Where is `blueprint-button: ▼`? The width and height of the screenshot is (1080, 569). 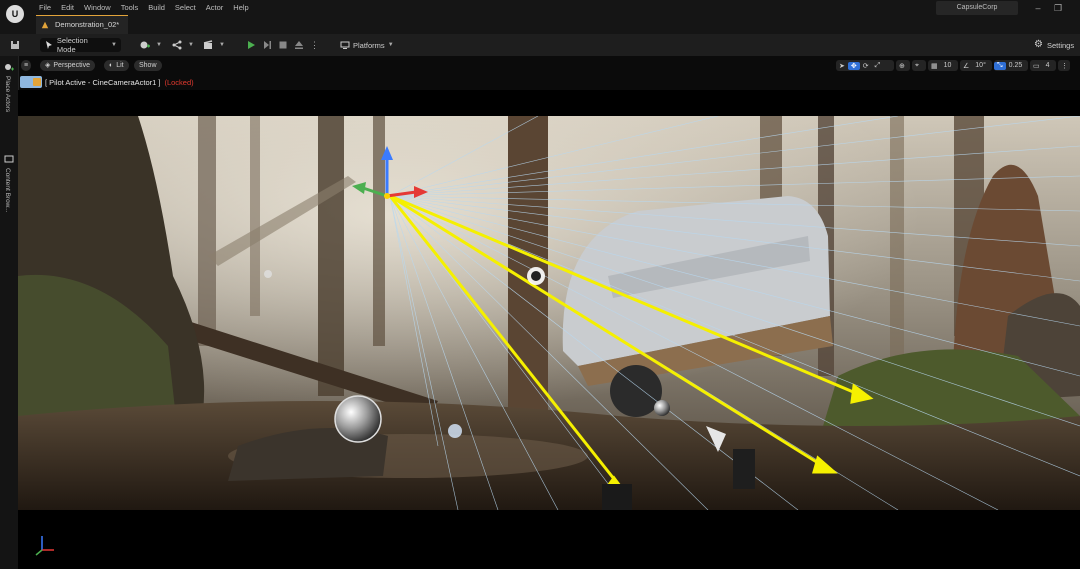 blueprint-button: ▼ is located at coordinates (183, 45).